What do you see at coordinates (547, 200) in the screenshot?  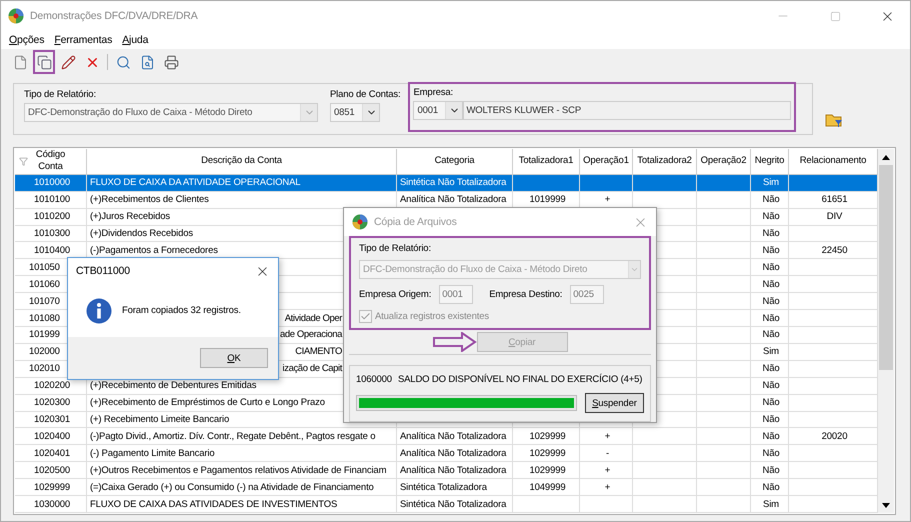 I see `table-cell-text: 1019999` at bounding box center [547, 200].